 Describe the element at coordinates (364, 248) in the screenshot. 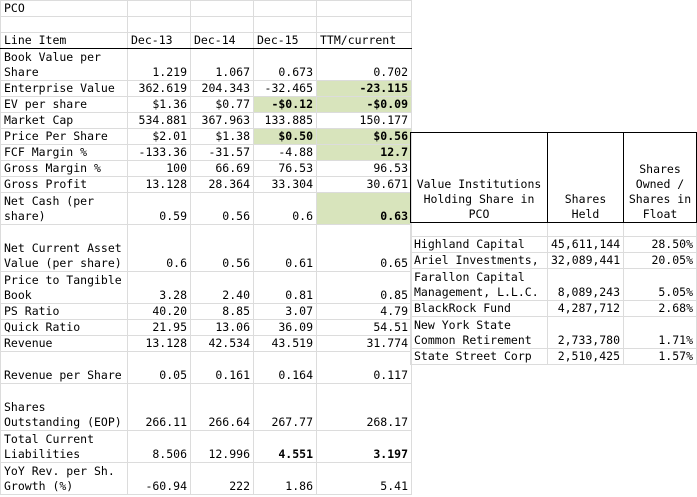

I see `value-cell: 0.65` at that location.